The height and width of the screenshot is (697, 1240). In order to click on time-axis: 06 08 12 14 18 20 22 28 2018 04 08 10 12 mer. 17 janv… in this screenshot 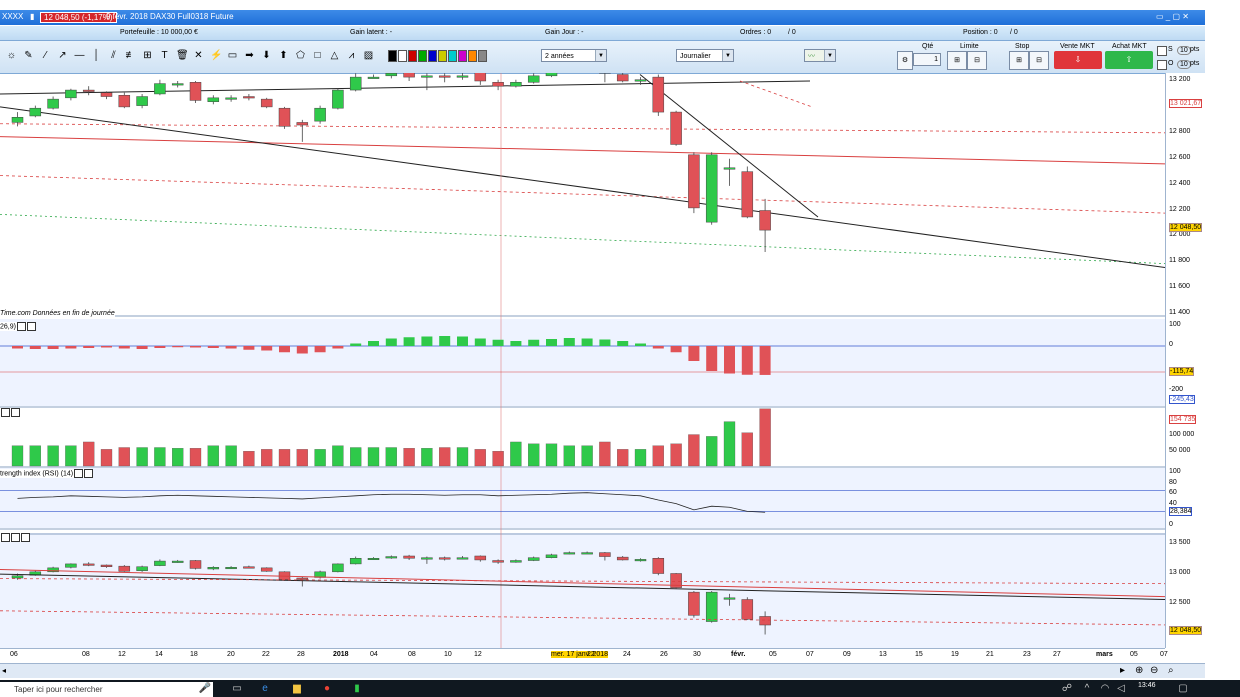, I will do `click(584, 655)`.